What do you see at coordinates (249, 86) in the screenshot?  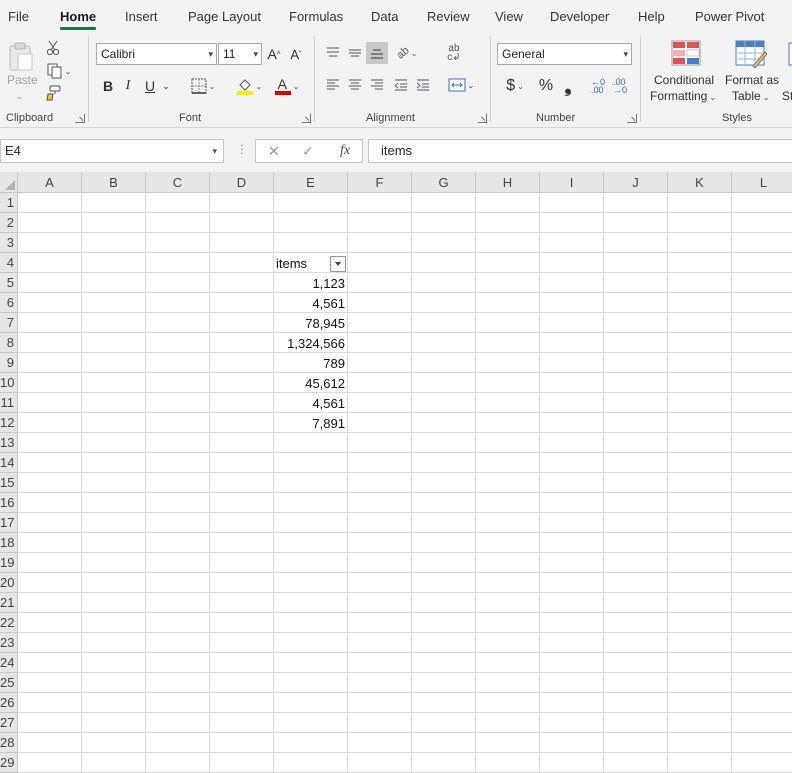 I see `fill-color-button: ⌄` at bounding box center [249, 86].